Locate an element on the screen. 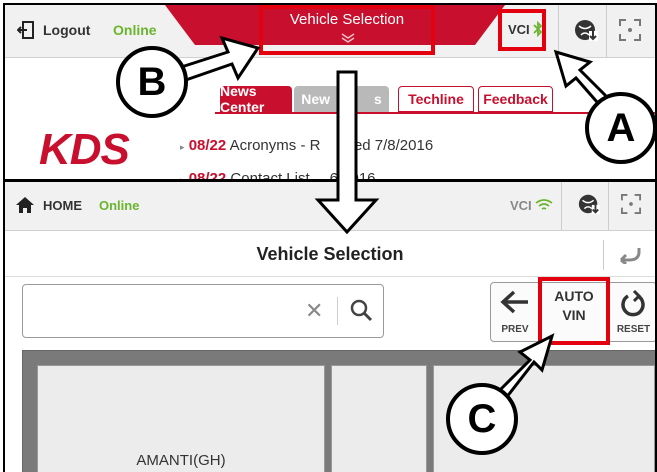 The image size is (657, 472). callout-a: A is located at coordinates (621, 128).